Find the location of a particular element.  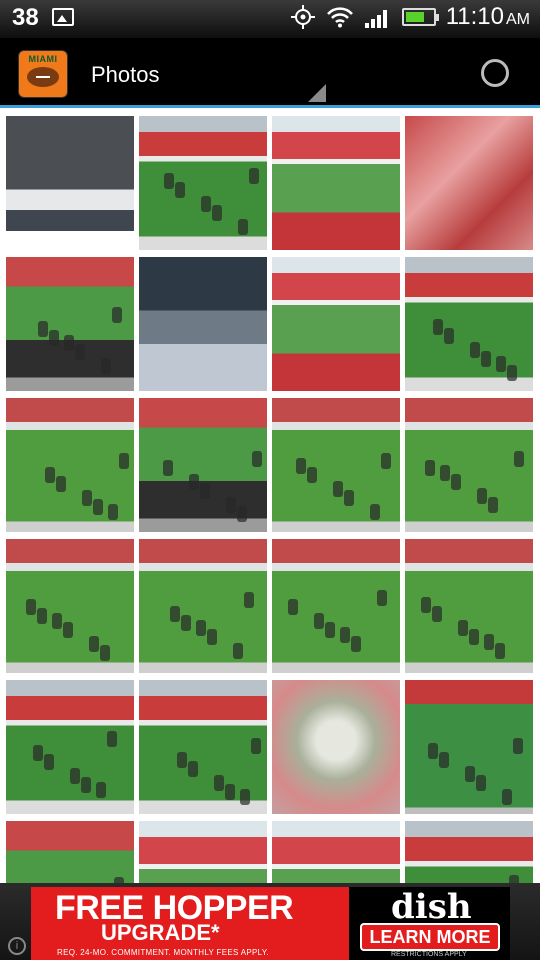

learn-more-button: LEARN MORE is located at coordinates (430, 937).